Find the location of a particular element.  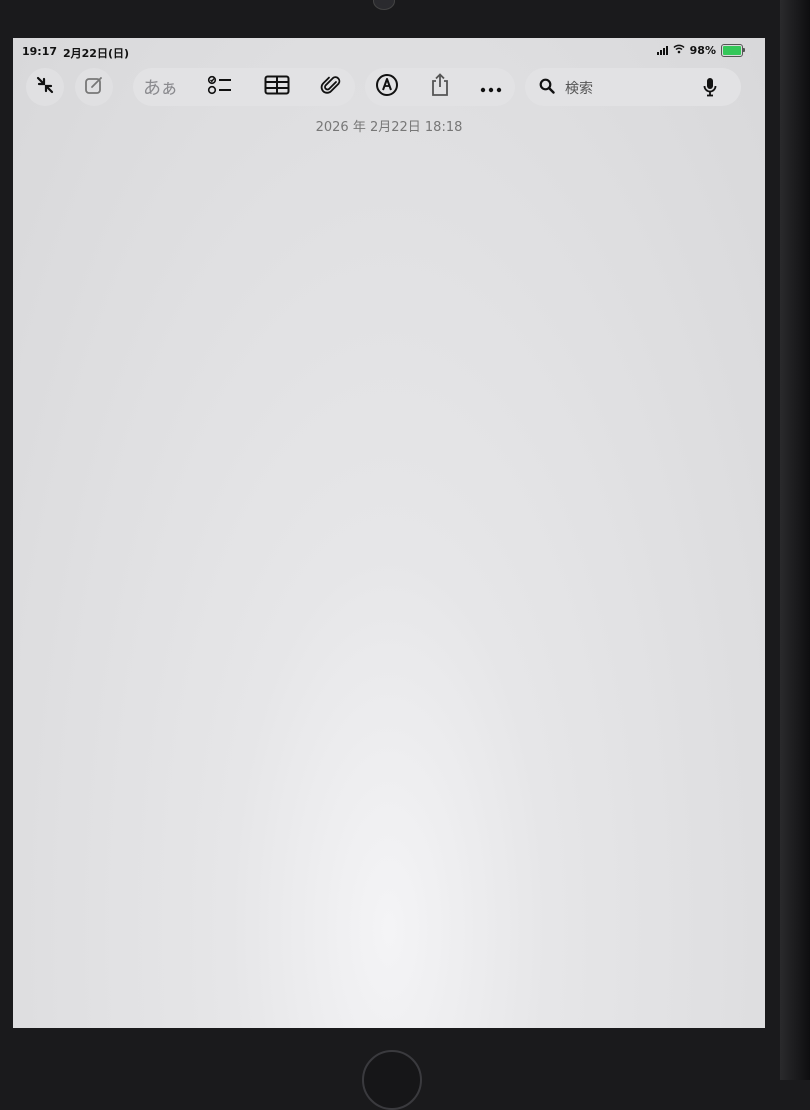

collapse-icon is located at coordinates (45, 87).